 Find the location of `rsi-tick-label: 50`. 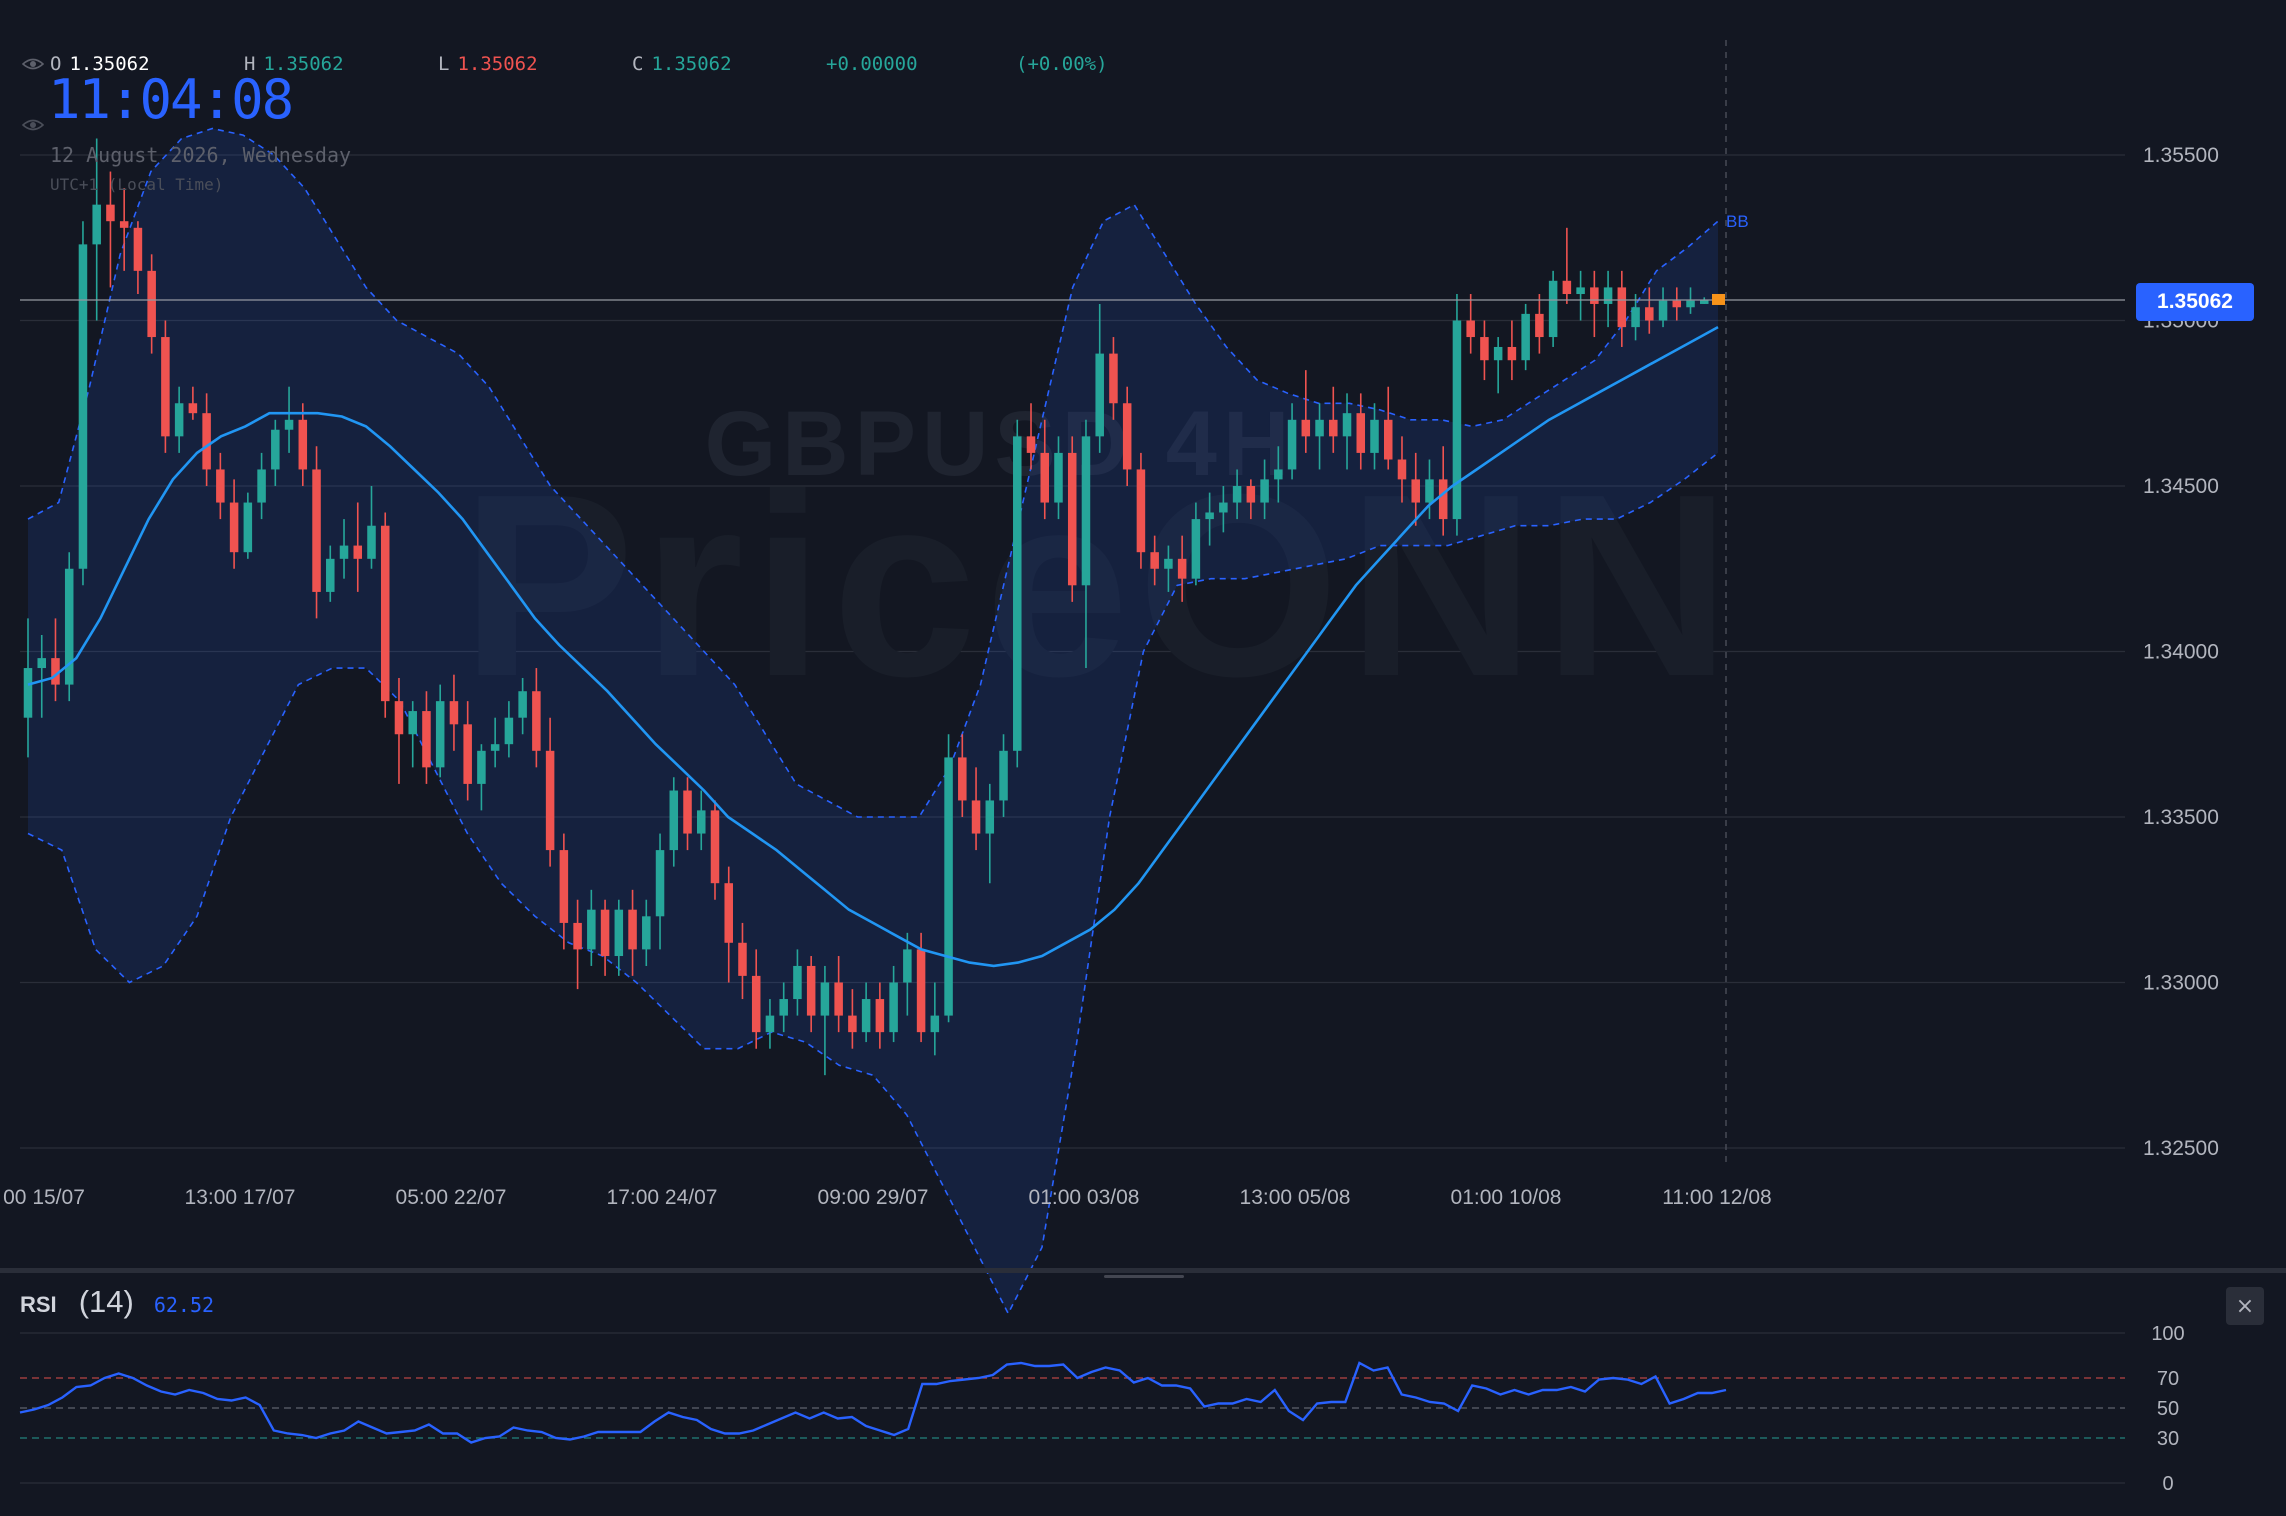

rsi-tick-label: 50 is located at coordinates (2168, 1409).